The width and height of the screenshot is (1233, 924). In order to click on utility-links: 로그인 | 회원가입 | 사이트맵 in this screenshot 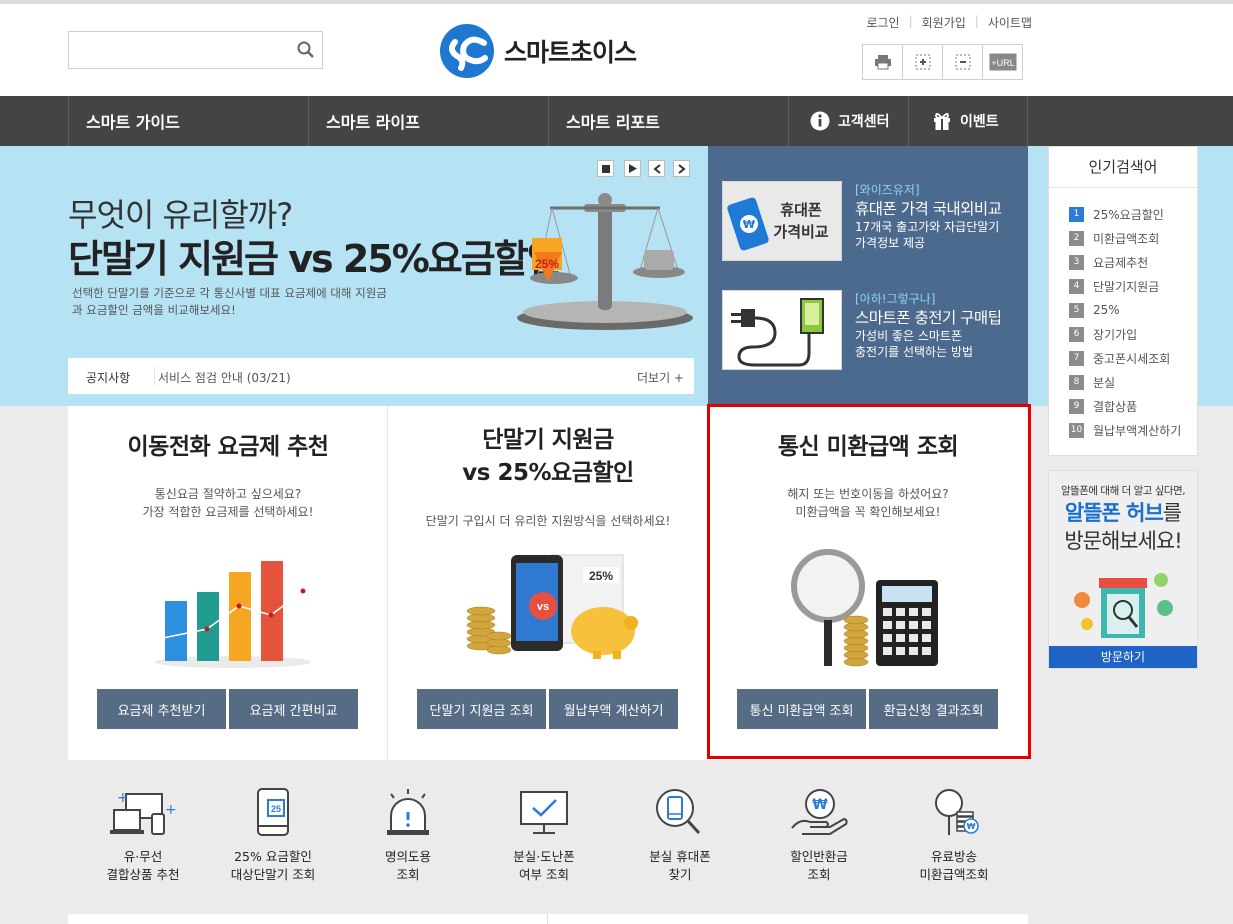, I will do `click(942, 22)`.